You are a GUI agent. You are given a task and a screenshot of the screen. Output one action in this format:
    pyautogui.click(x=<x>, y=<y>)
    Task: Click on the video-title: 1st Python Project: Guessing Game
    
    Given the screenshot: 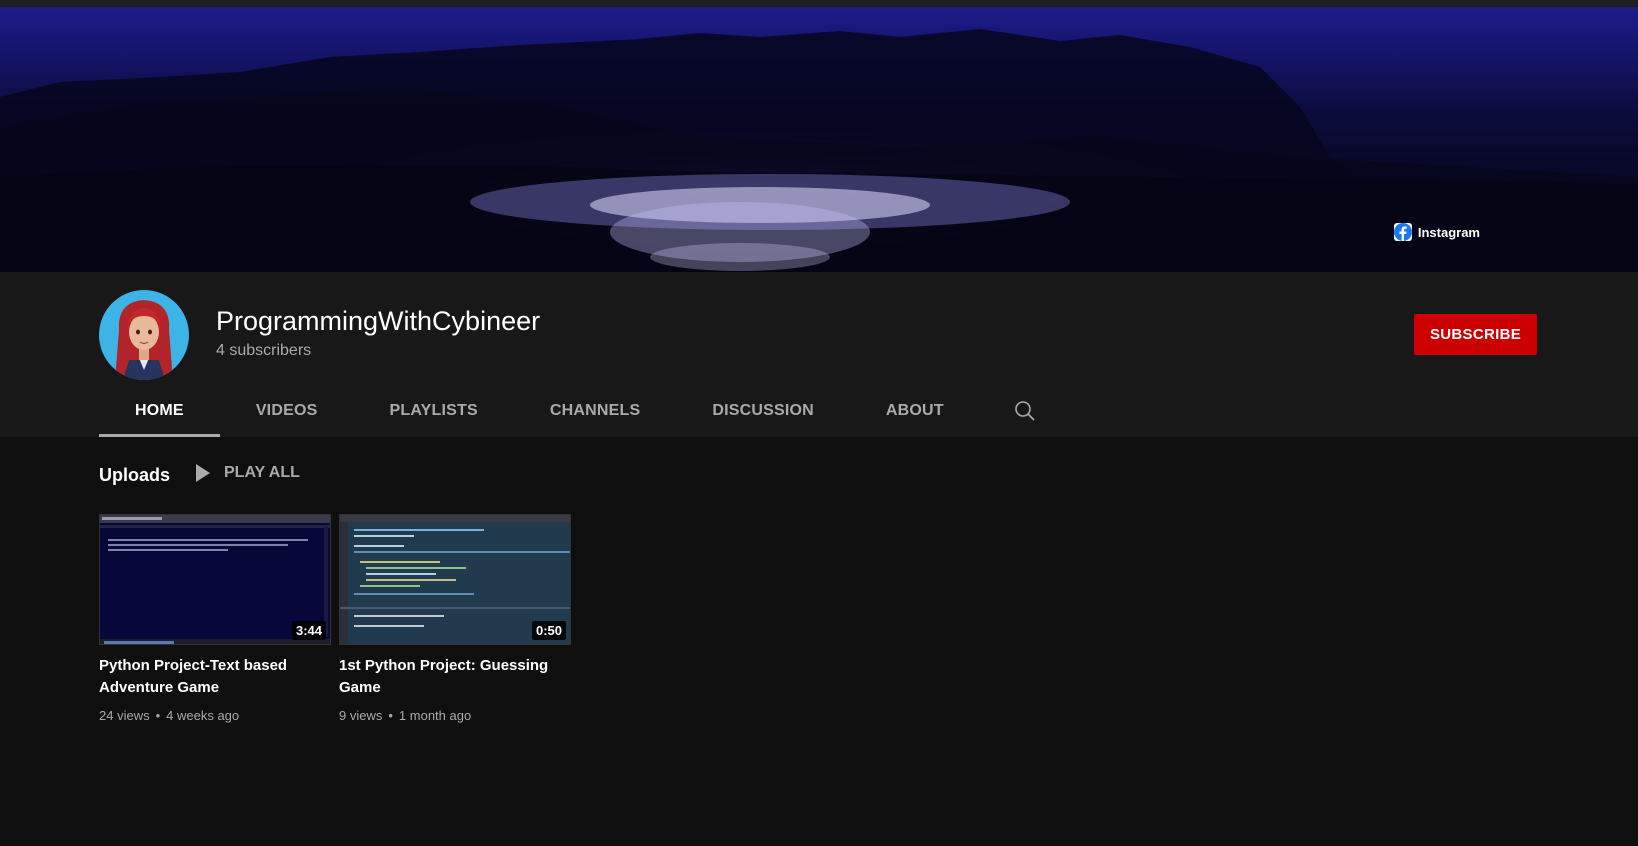 What is the action you would take?
    pyautogui.click(x=449, y=677)
    